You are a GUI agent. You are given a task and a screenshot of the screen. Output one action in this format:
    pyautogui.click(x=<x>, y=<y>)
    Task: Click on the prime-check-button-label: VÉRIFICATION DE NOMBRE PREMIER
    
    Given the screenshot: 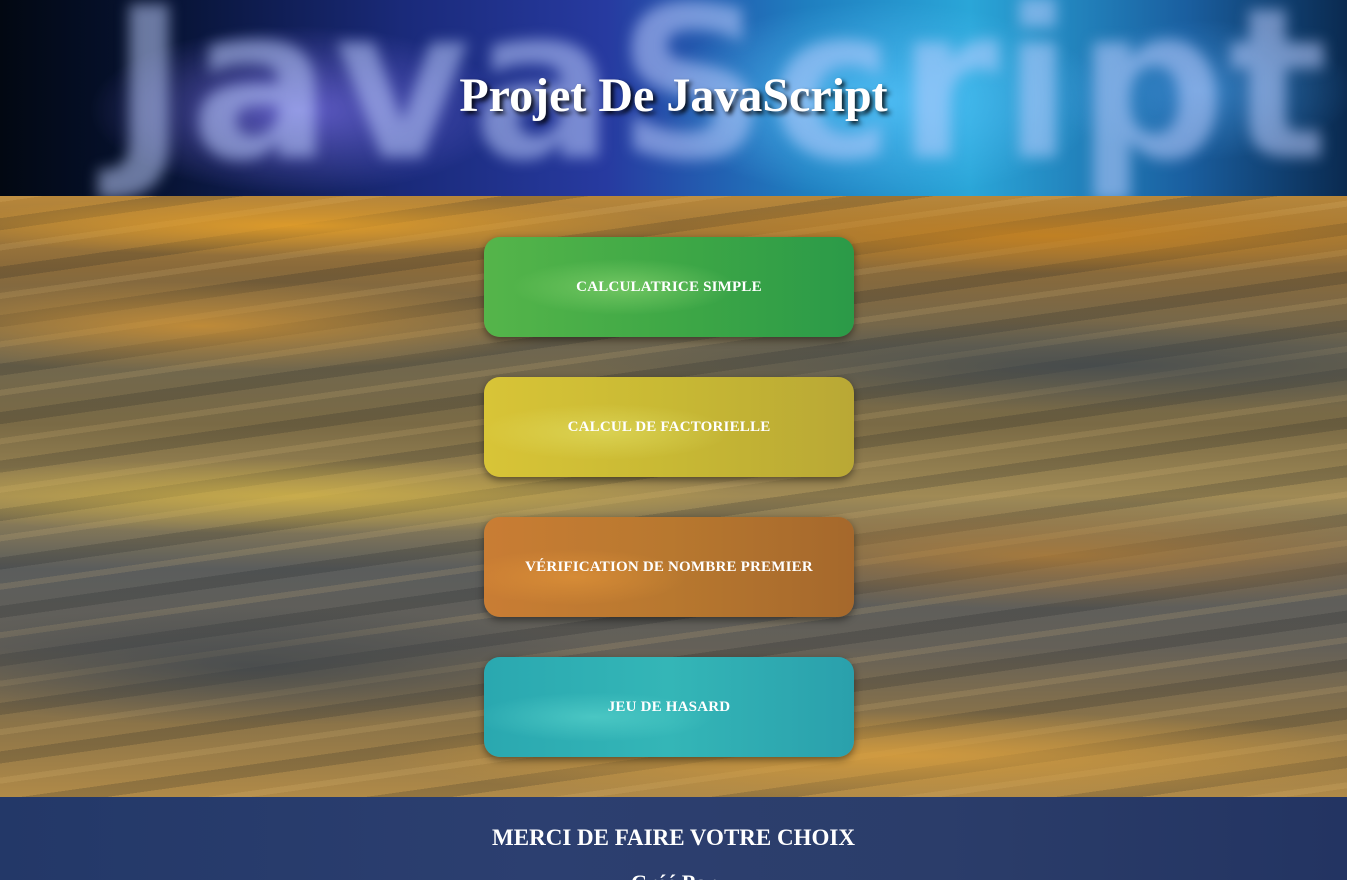 What is the action you would take?
    pyautogui.click(x=669, y=566)
    